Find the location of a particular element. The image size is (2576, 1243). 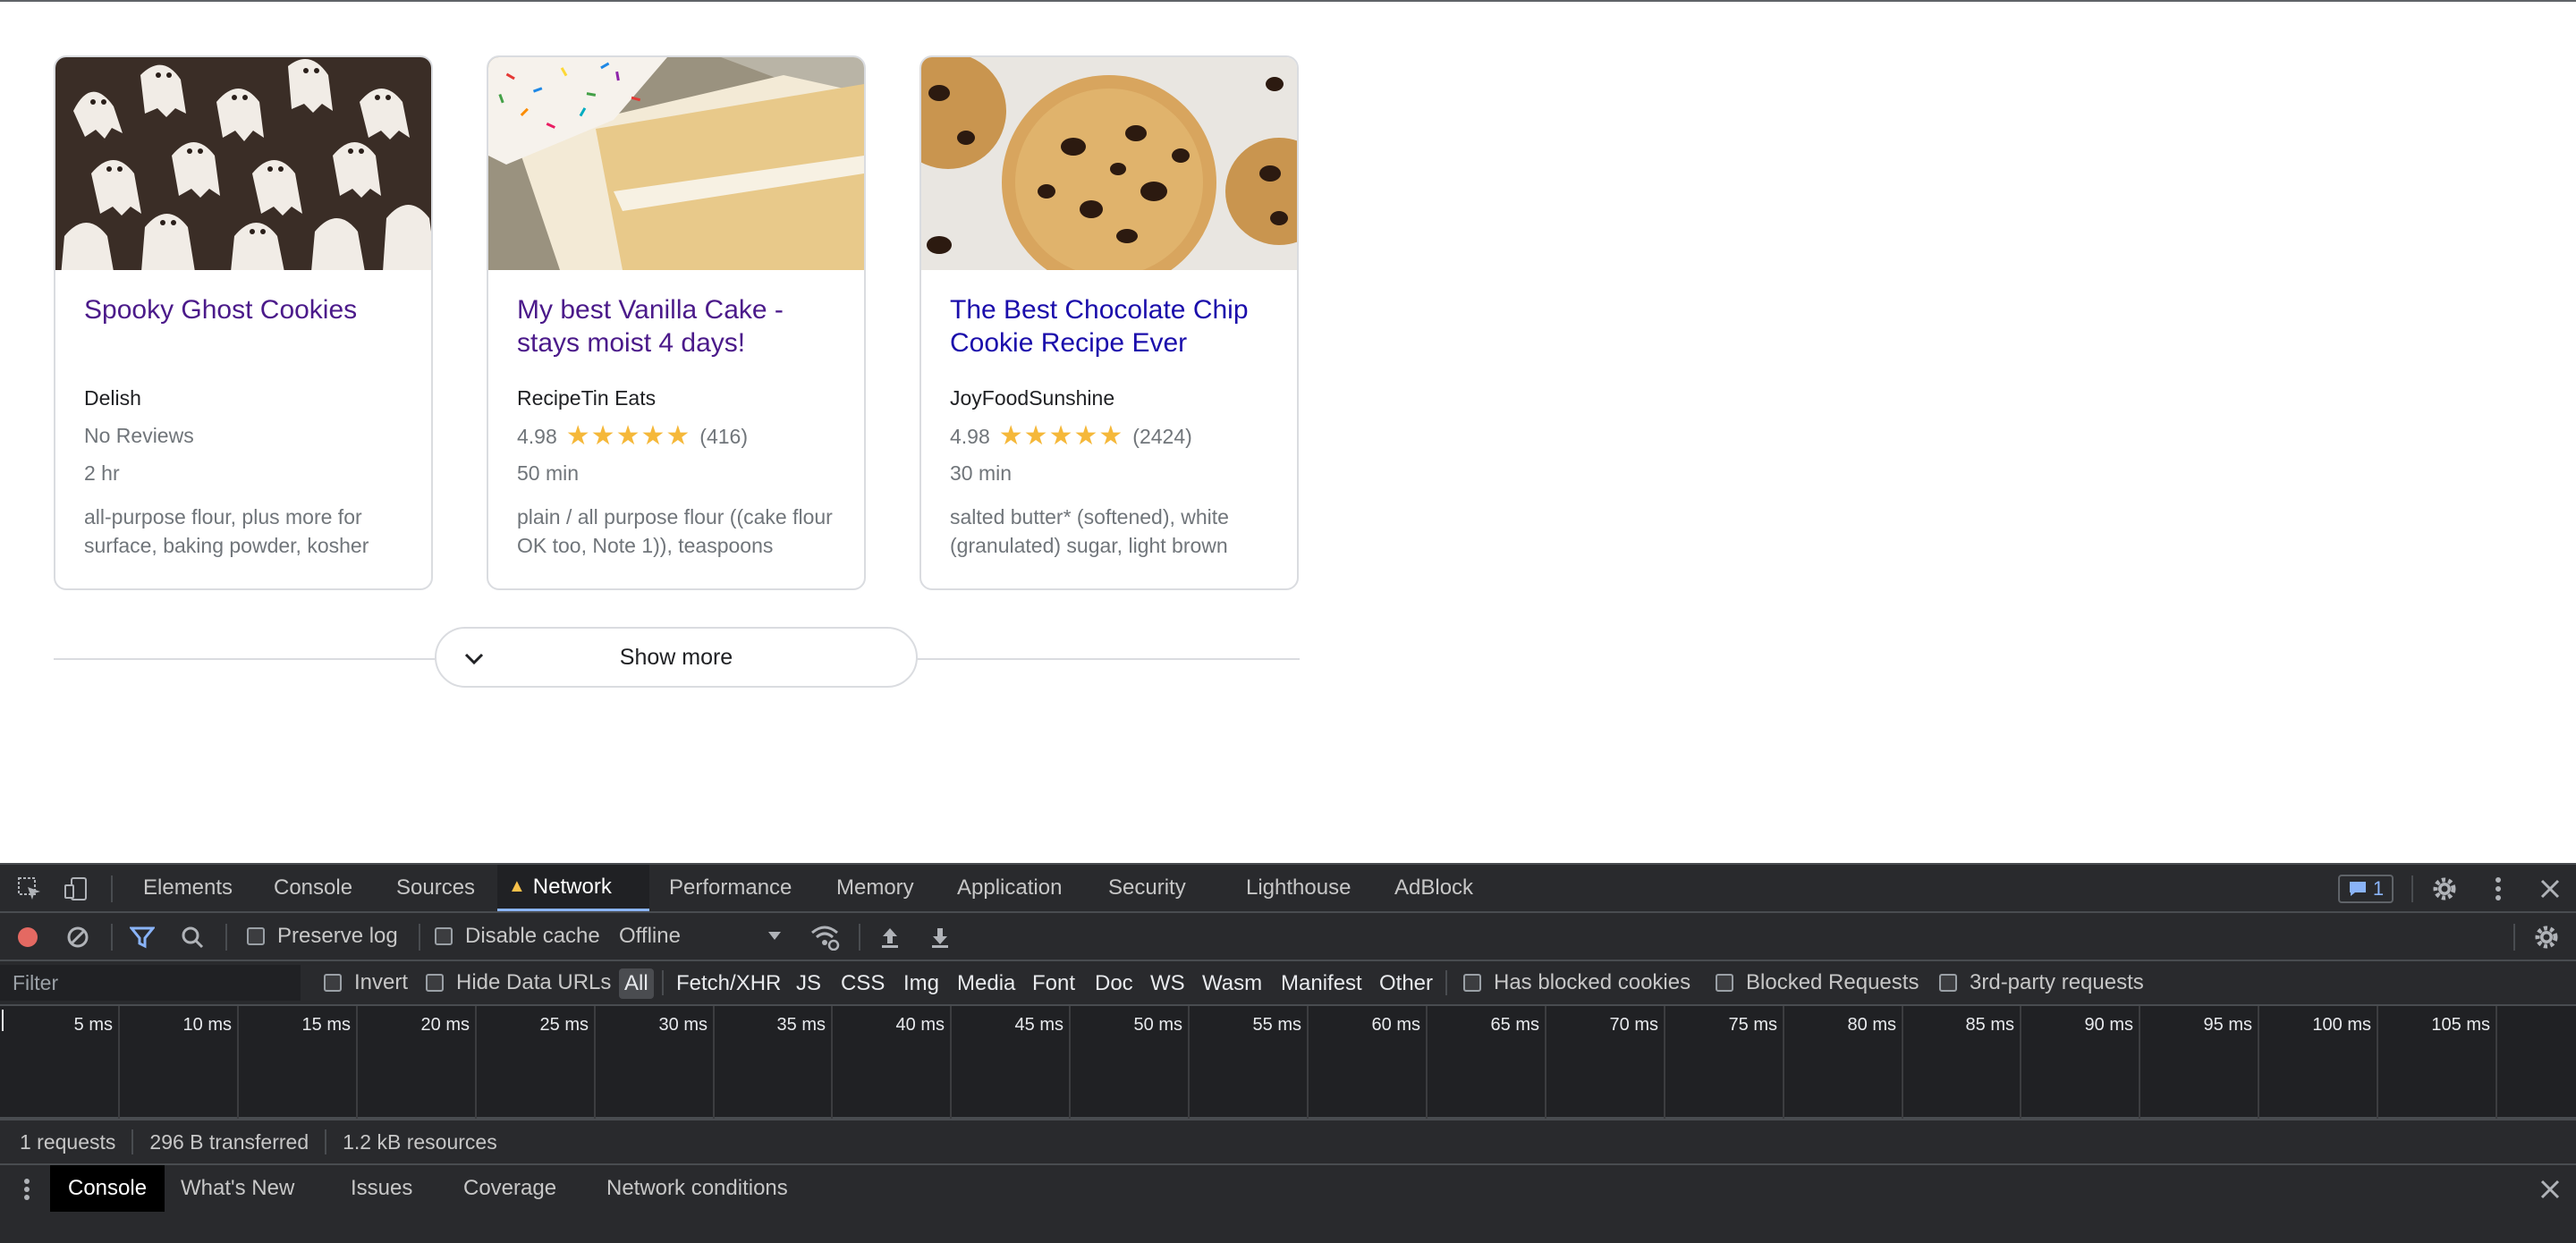

type-filter-other: Other is located at coordinates (1406, 983).